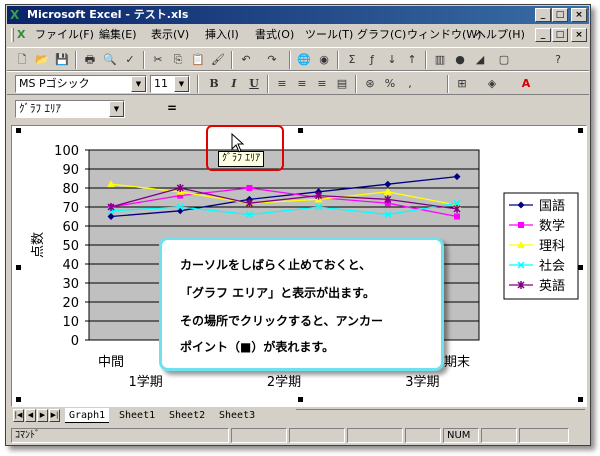  I want to click on y-tick-label: 50, so click(70, 246).